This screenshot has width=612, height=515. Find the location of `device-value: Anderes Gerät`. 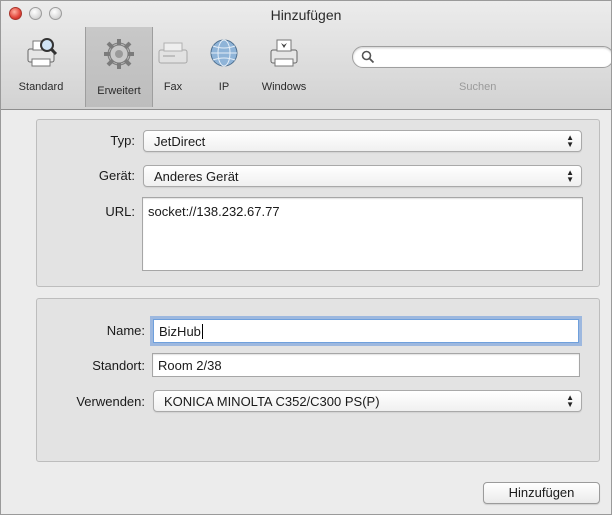

device-value: Anderes Gerät is located at coordinates (196, 176).